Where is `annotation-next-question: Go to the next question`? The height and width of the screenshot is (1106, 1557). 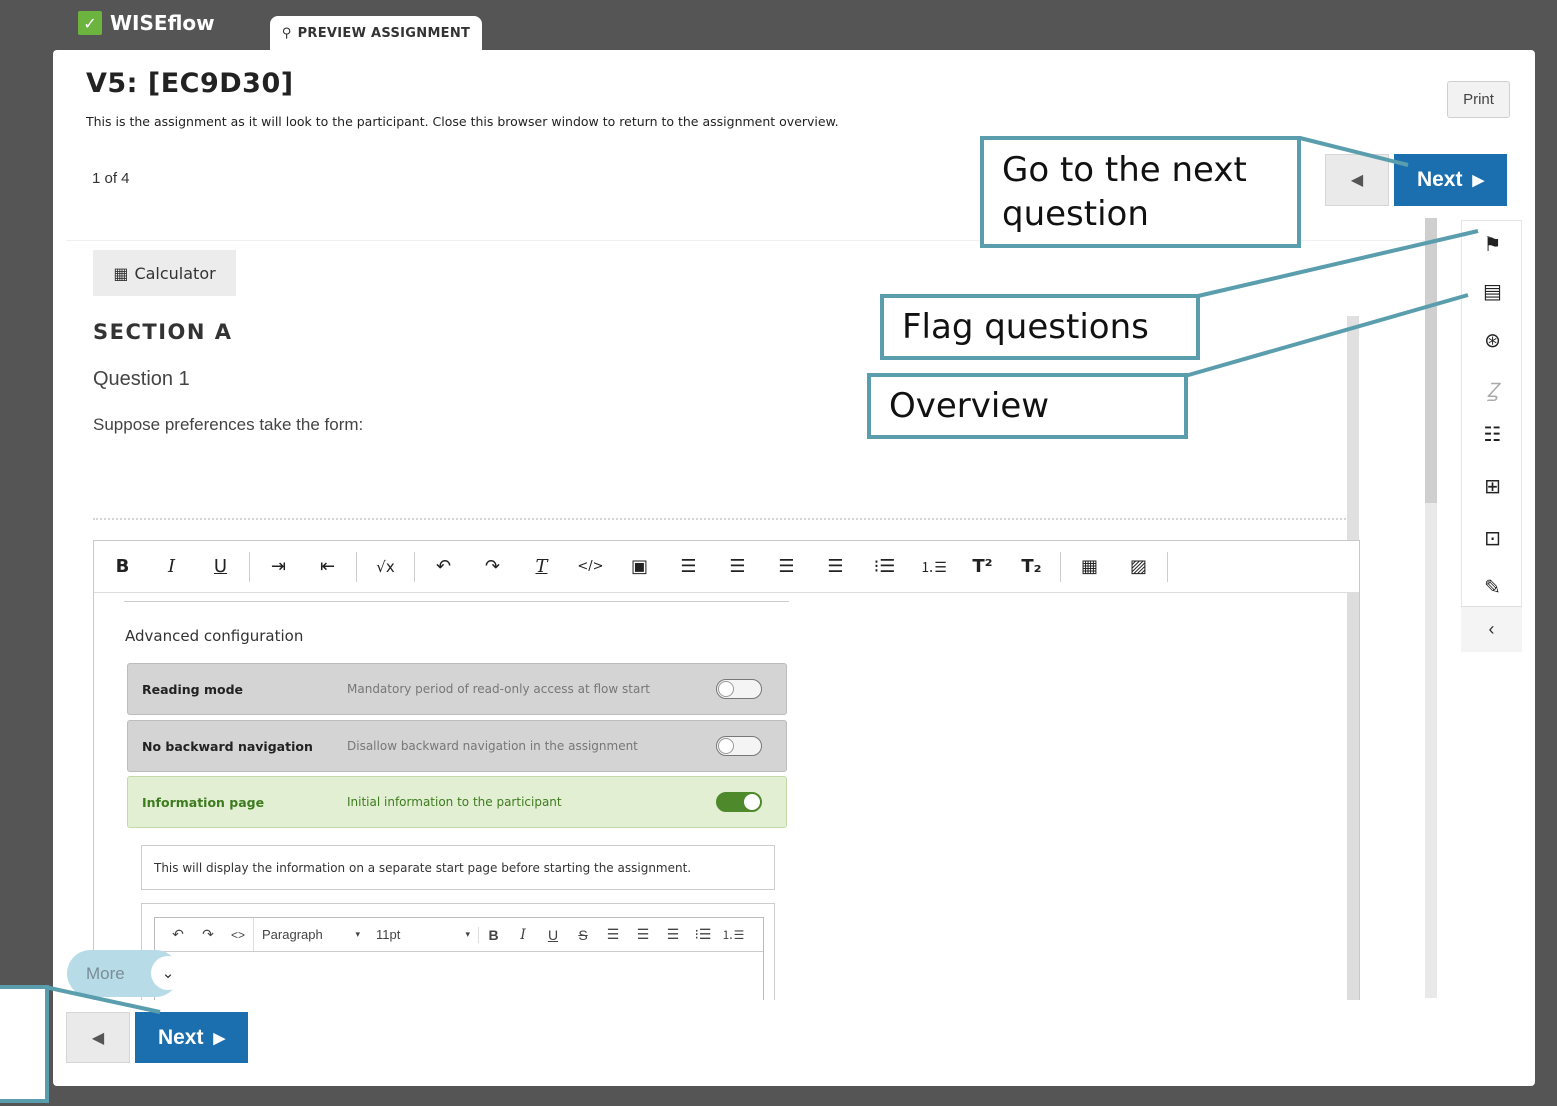
annotation-next-question: Go to the next question is located at coordinates (1140, 192).